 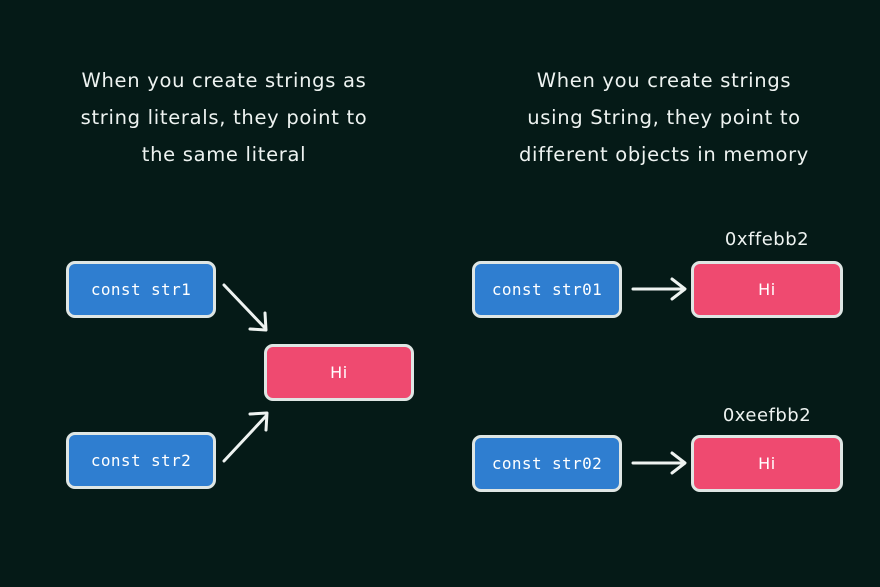 I want to click on shared-literal-box-hi: Hi, so click(x=339, y=372).